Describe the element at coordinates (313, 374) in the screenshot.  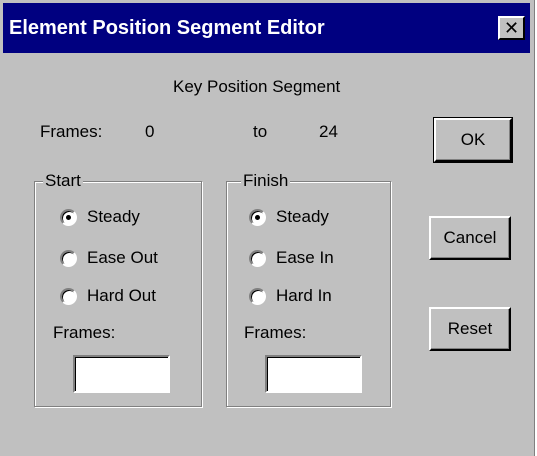
I see `finish-frames-input` at that location.